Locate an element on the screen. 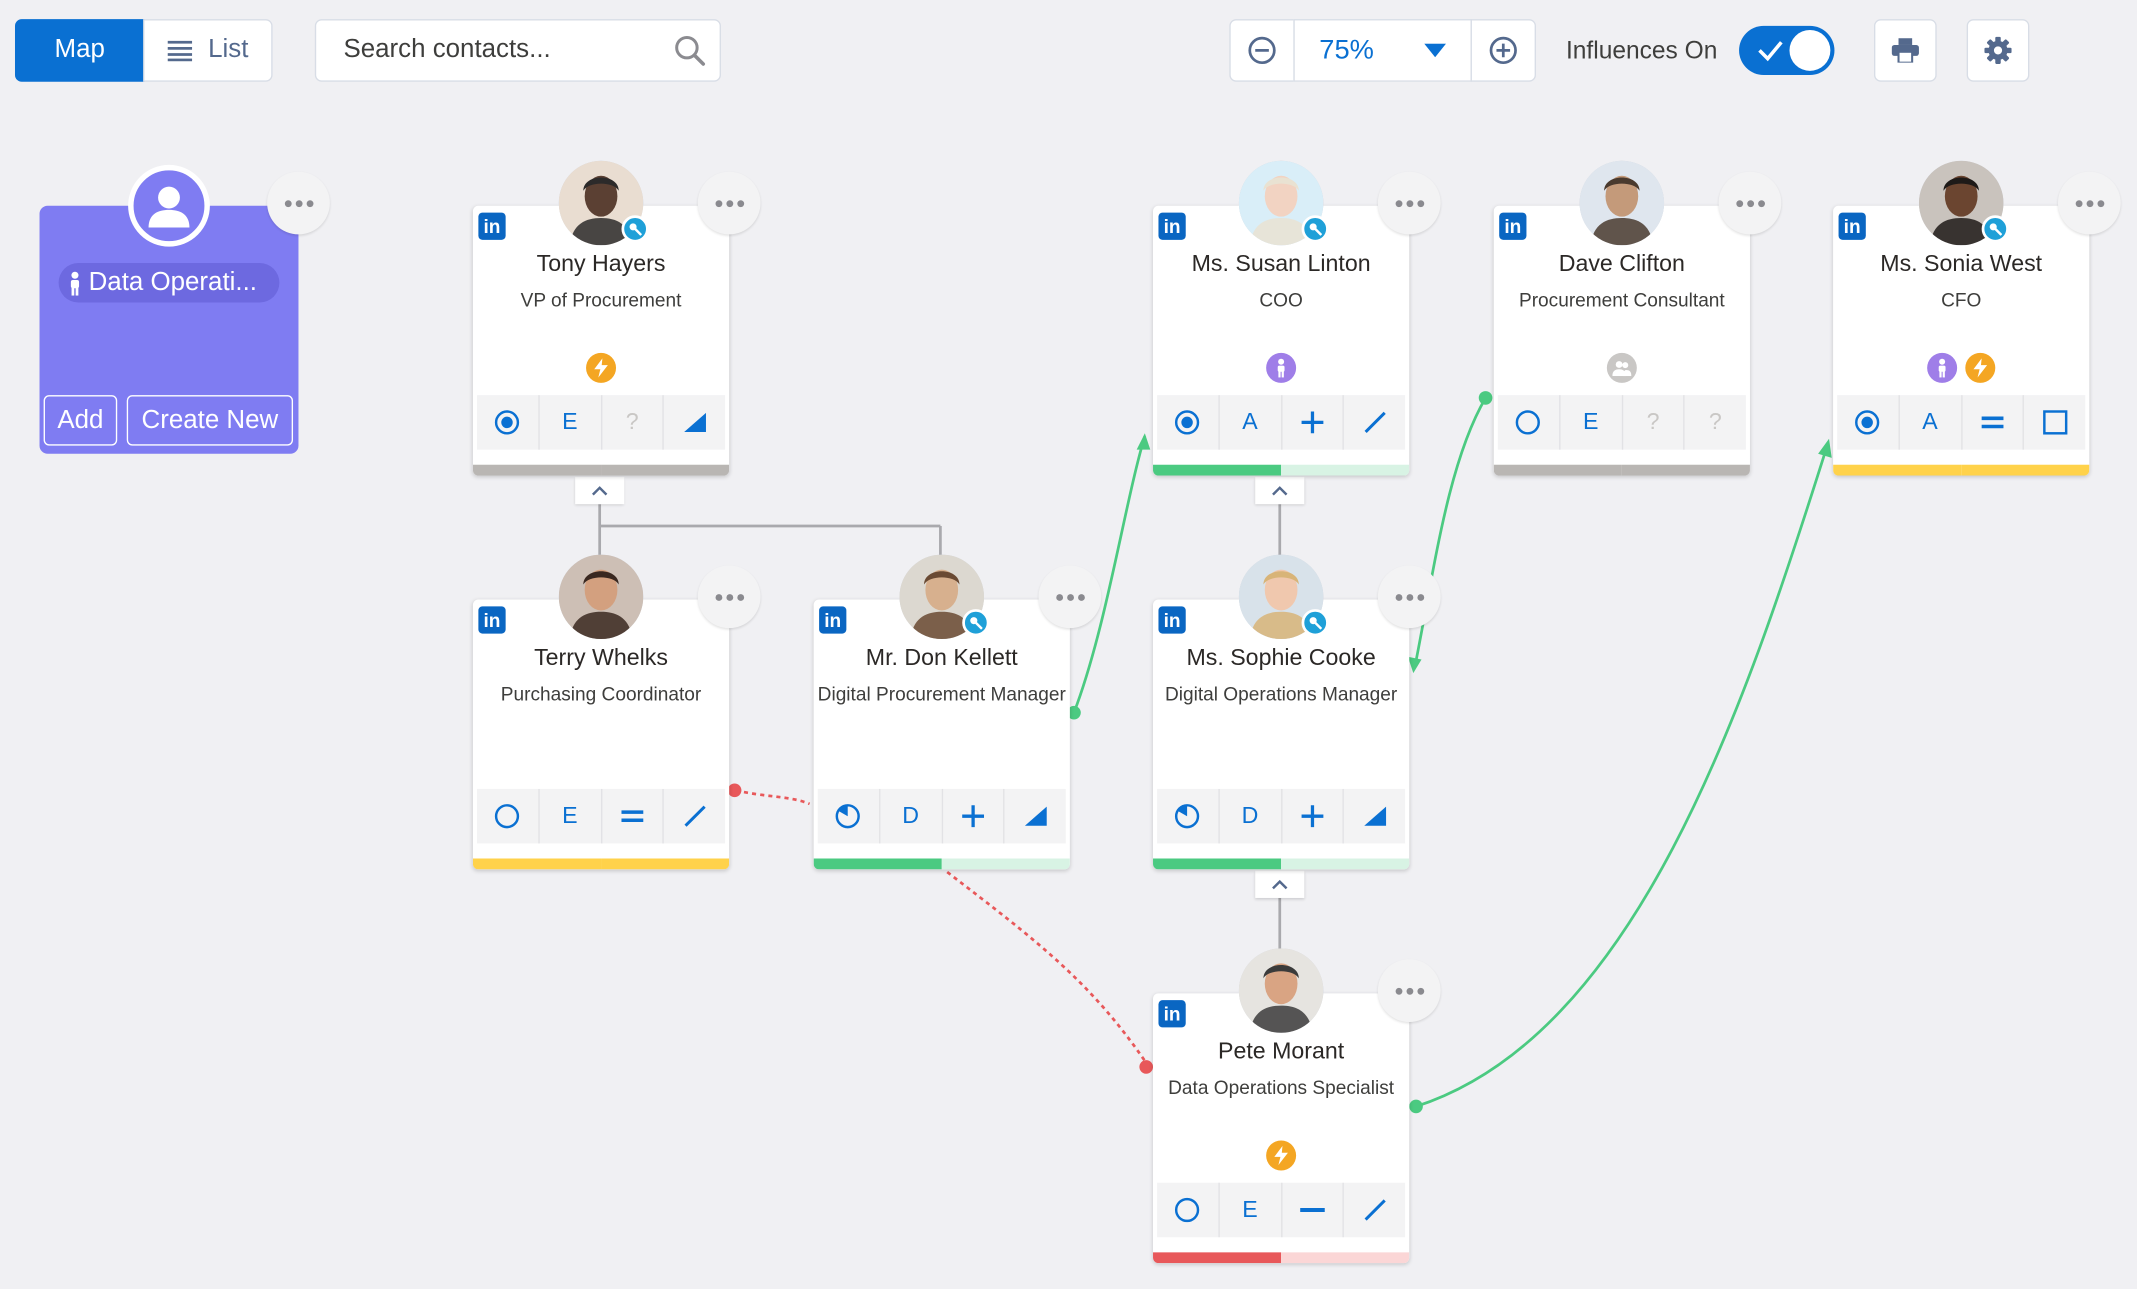 The image size is (2137, 1289). contact-name: Ms. Sonia West is located at coordinates (1961, 264).